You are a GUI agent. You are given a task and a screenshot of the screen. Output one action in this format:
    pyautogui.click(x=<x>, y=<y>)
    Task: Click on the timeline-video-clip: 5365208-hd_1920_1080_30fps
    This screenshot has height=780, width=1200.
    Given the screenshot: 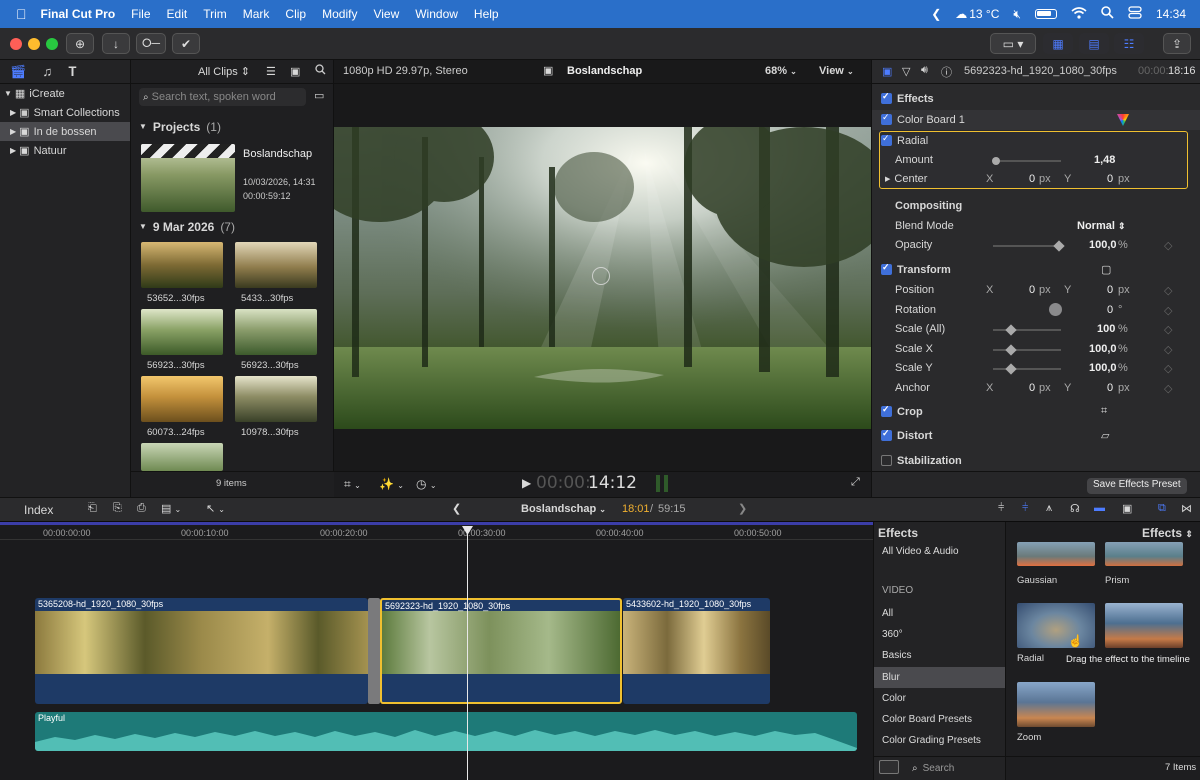 What is the action you would take?
    pyautogui.click(x=201, y=651)
    